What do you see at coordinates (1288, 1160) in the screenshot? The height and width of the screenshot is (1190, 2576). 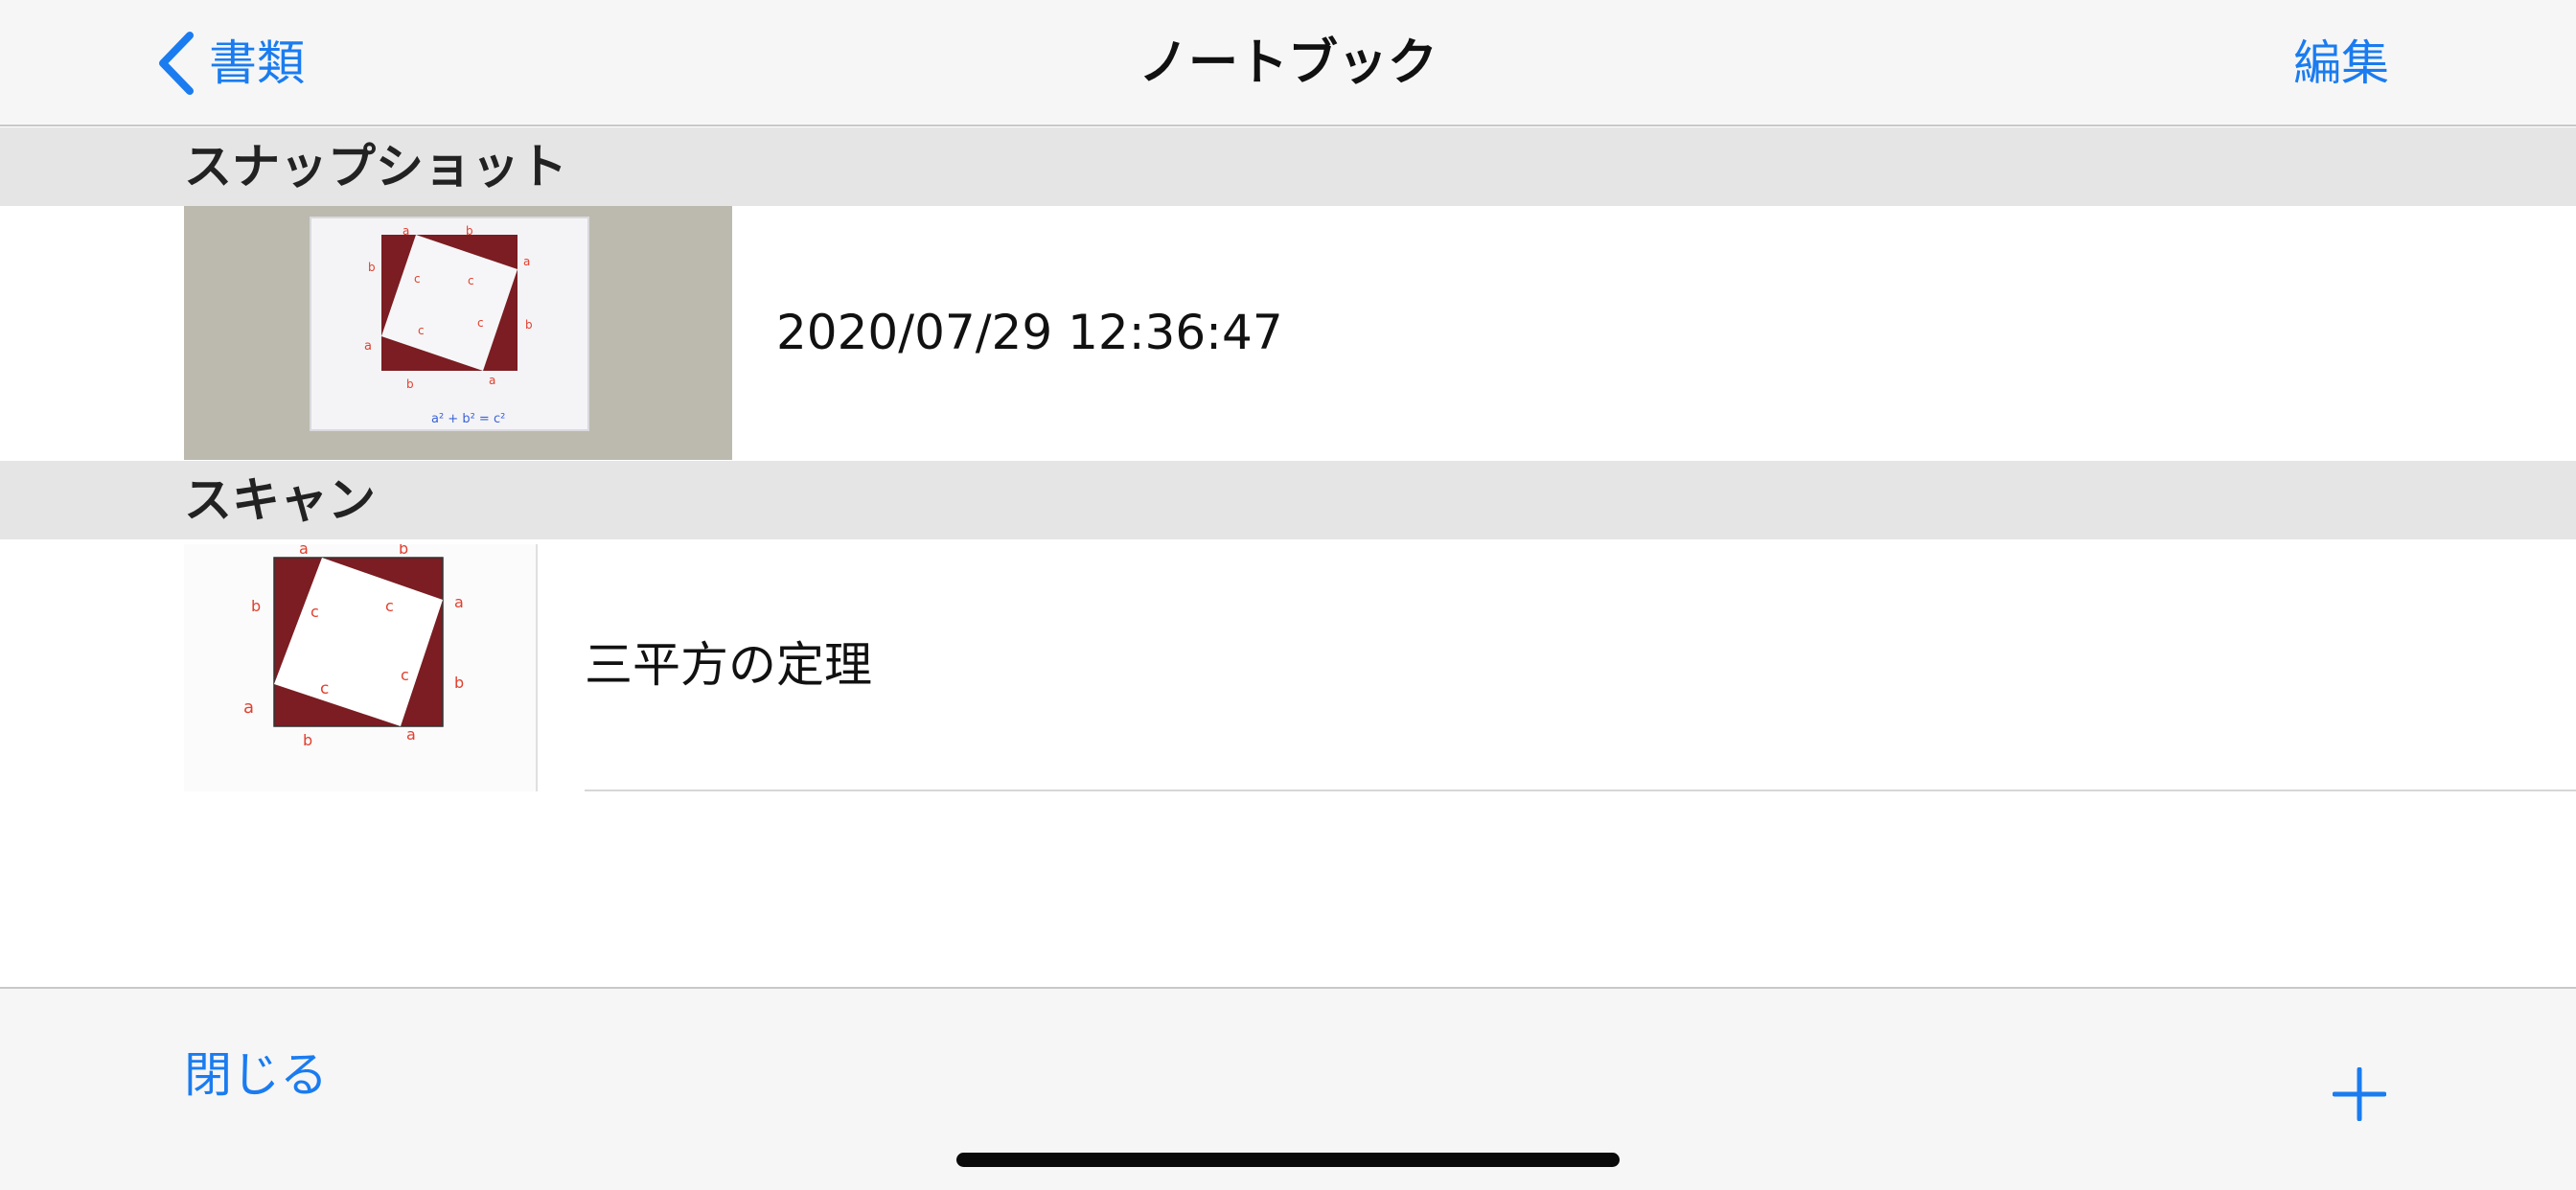 I see `home-indicator` at bounding box center [1288, 1160].